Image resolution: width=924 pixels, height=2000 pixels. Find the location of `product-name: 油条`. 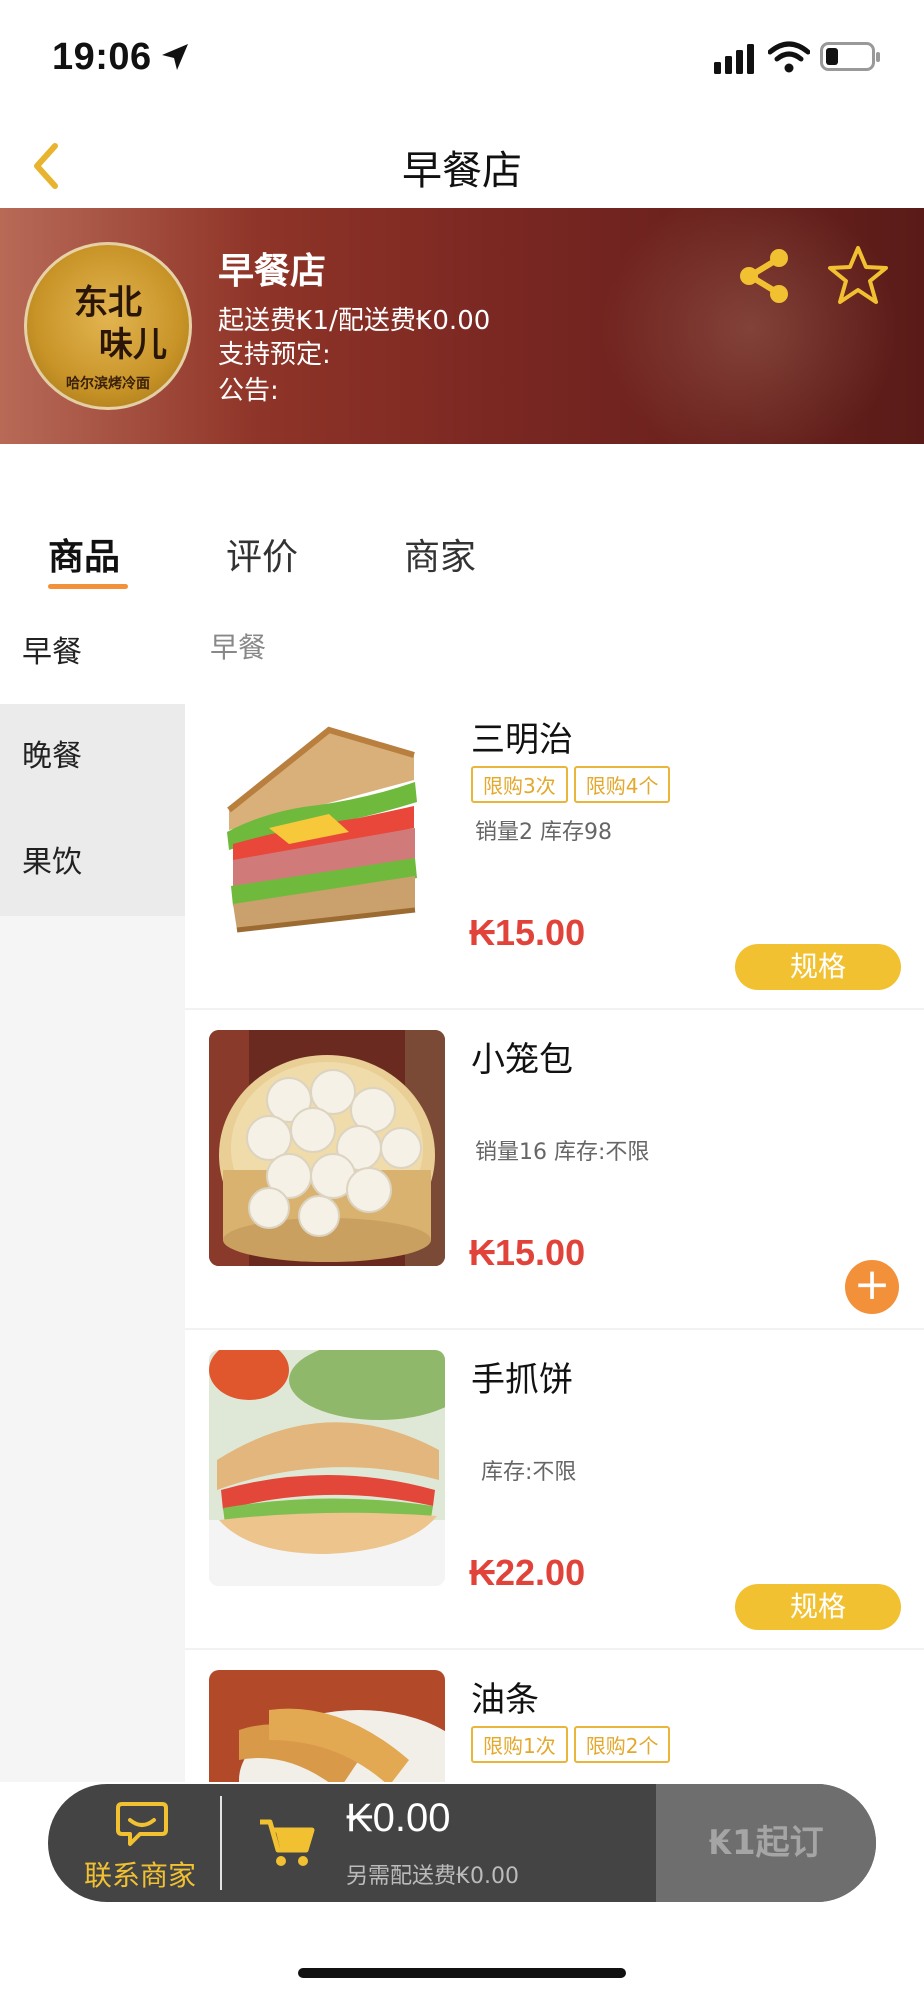

product-name: 油条 is located at coordinates (505, 1700).